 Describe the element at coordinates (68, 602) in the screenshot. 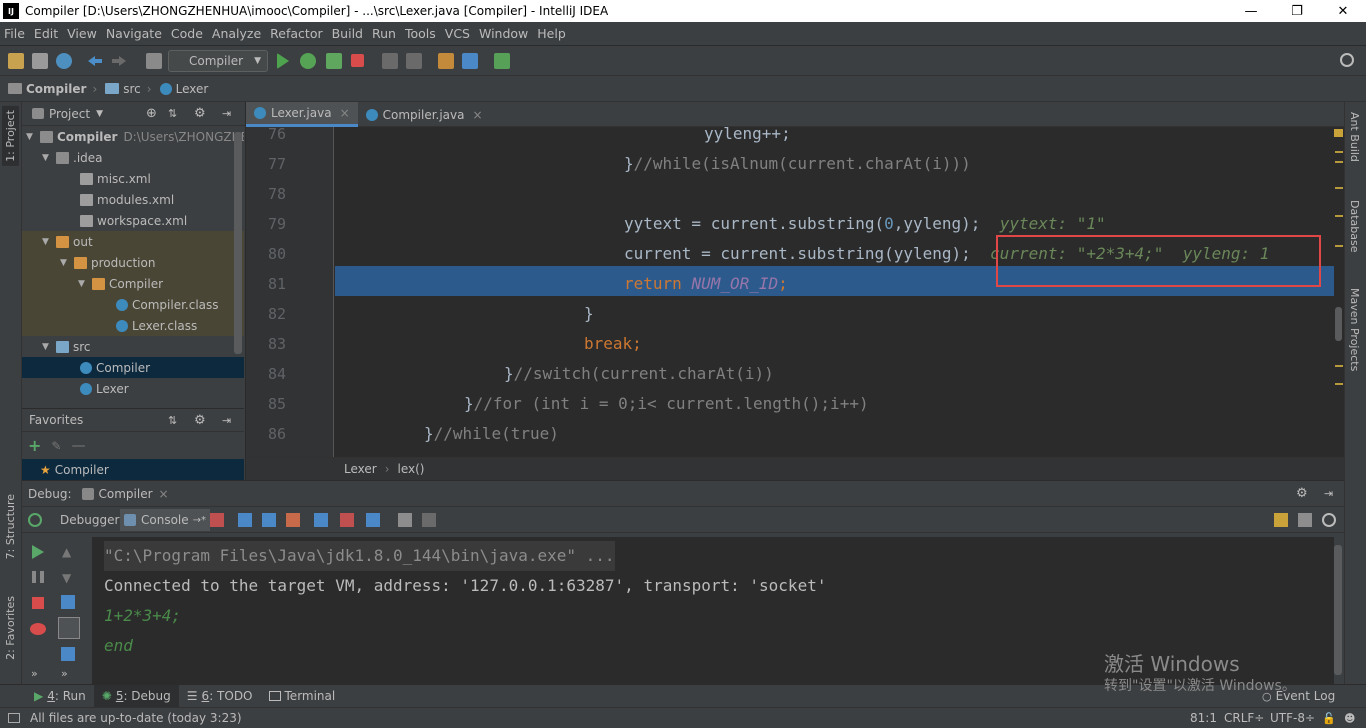

I see `soft-wrap-icon` at that location.